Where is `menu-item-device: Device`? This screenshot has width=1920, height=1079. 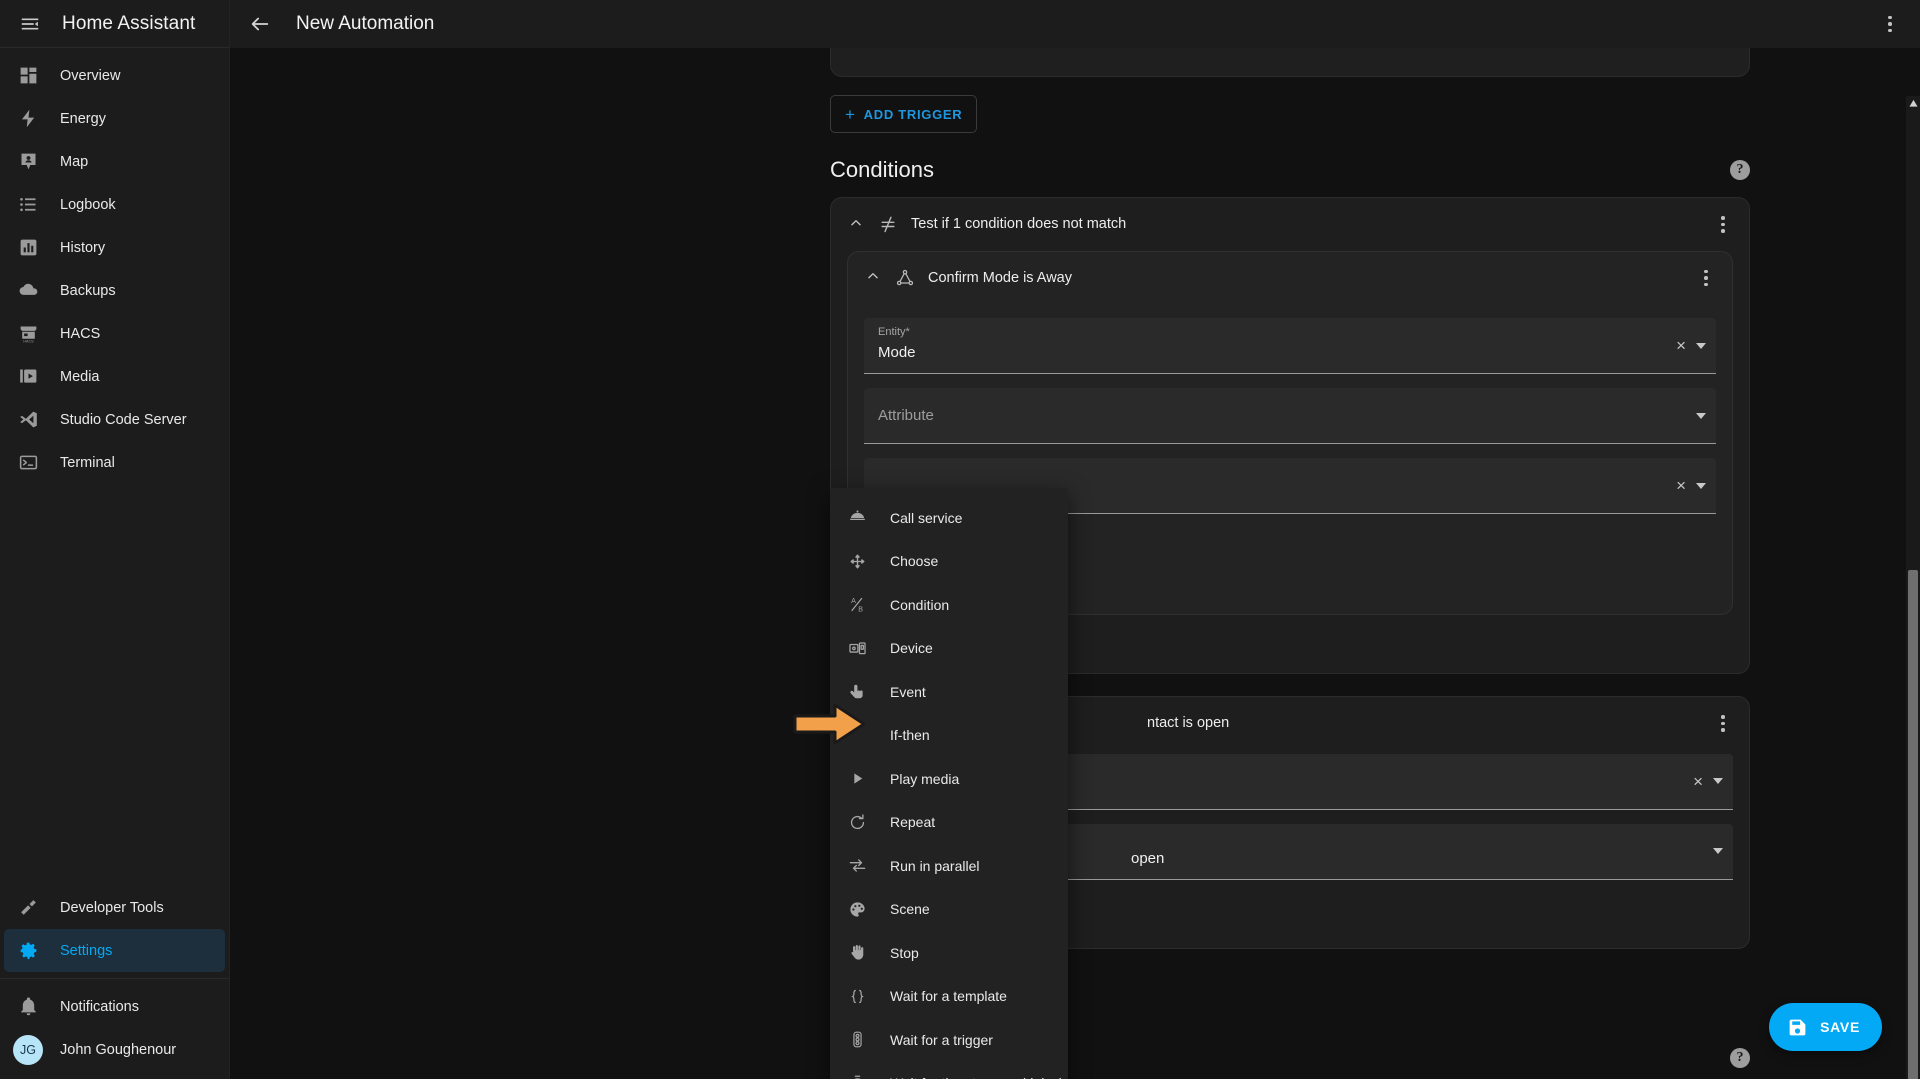
menu-item-device: Device is located at coordinates (949, 649).